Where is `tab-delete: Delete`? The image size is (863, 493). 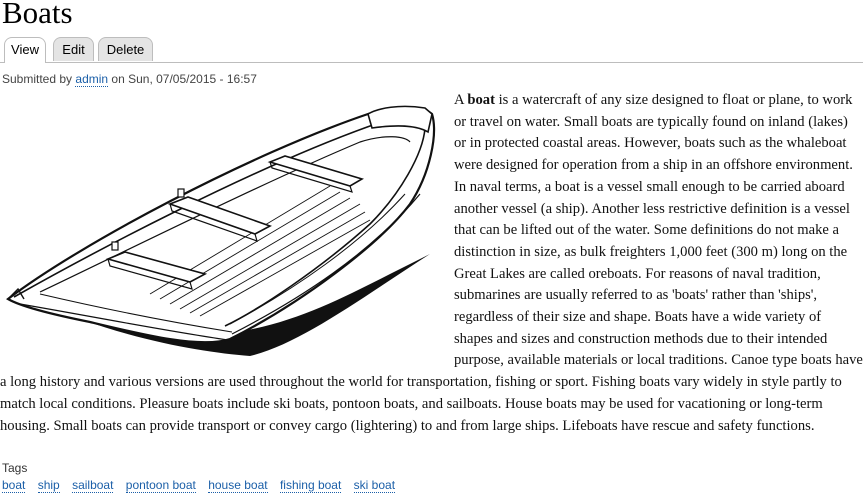 tab-delete: Delete is located at coordinates (125, 49).